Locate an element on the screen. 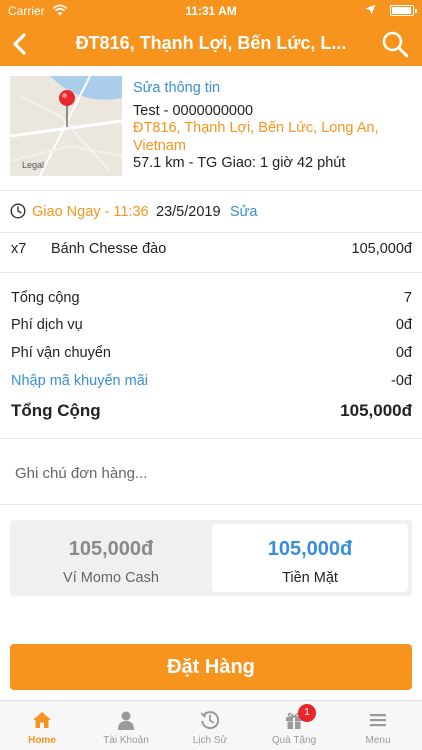 The height and width of the screenshot is (750, 422). home-icon is located at coordinates (42, 720).